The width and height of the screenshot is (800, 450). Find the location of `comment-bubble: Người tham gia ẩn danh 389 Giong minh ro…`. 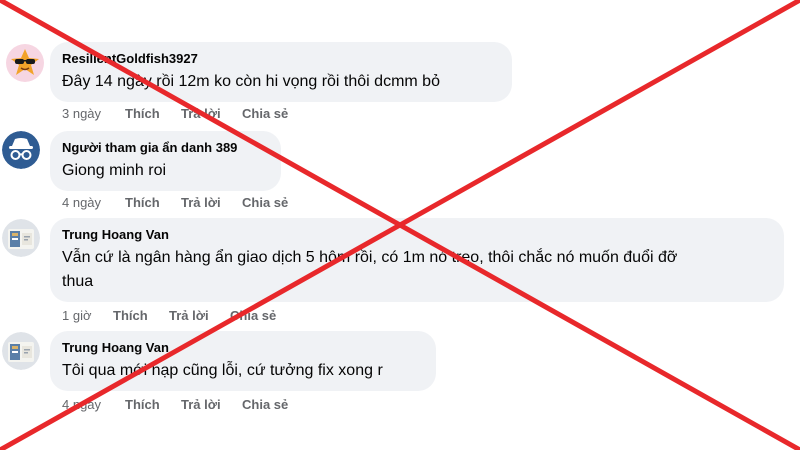

comment-bubble: Người tham gia ẩn danh 389 Giong minh ro… is located at coordinates (165, 161).